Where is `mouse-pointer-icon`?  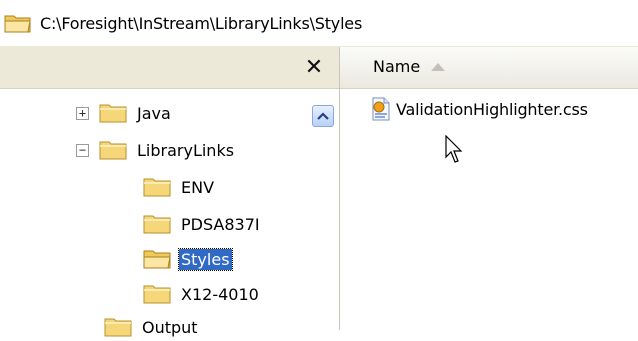
mouse-pointer-icon is located at coordinates (454, 149).